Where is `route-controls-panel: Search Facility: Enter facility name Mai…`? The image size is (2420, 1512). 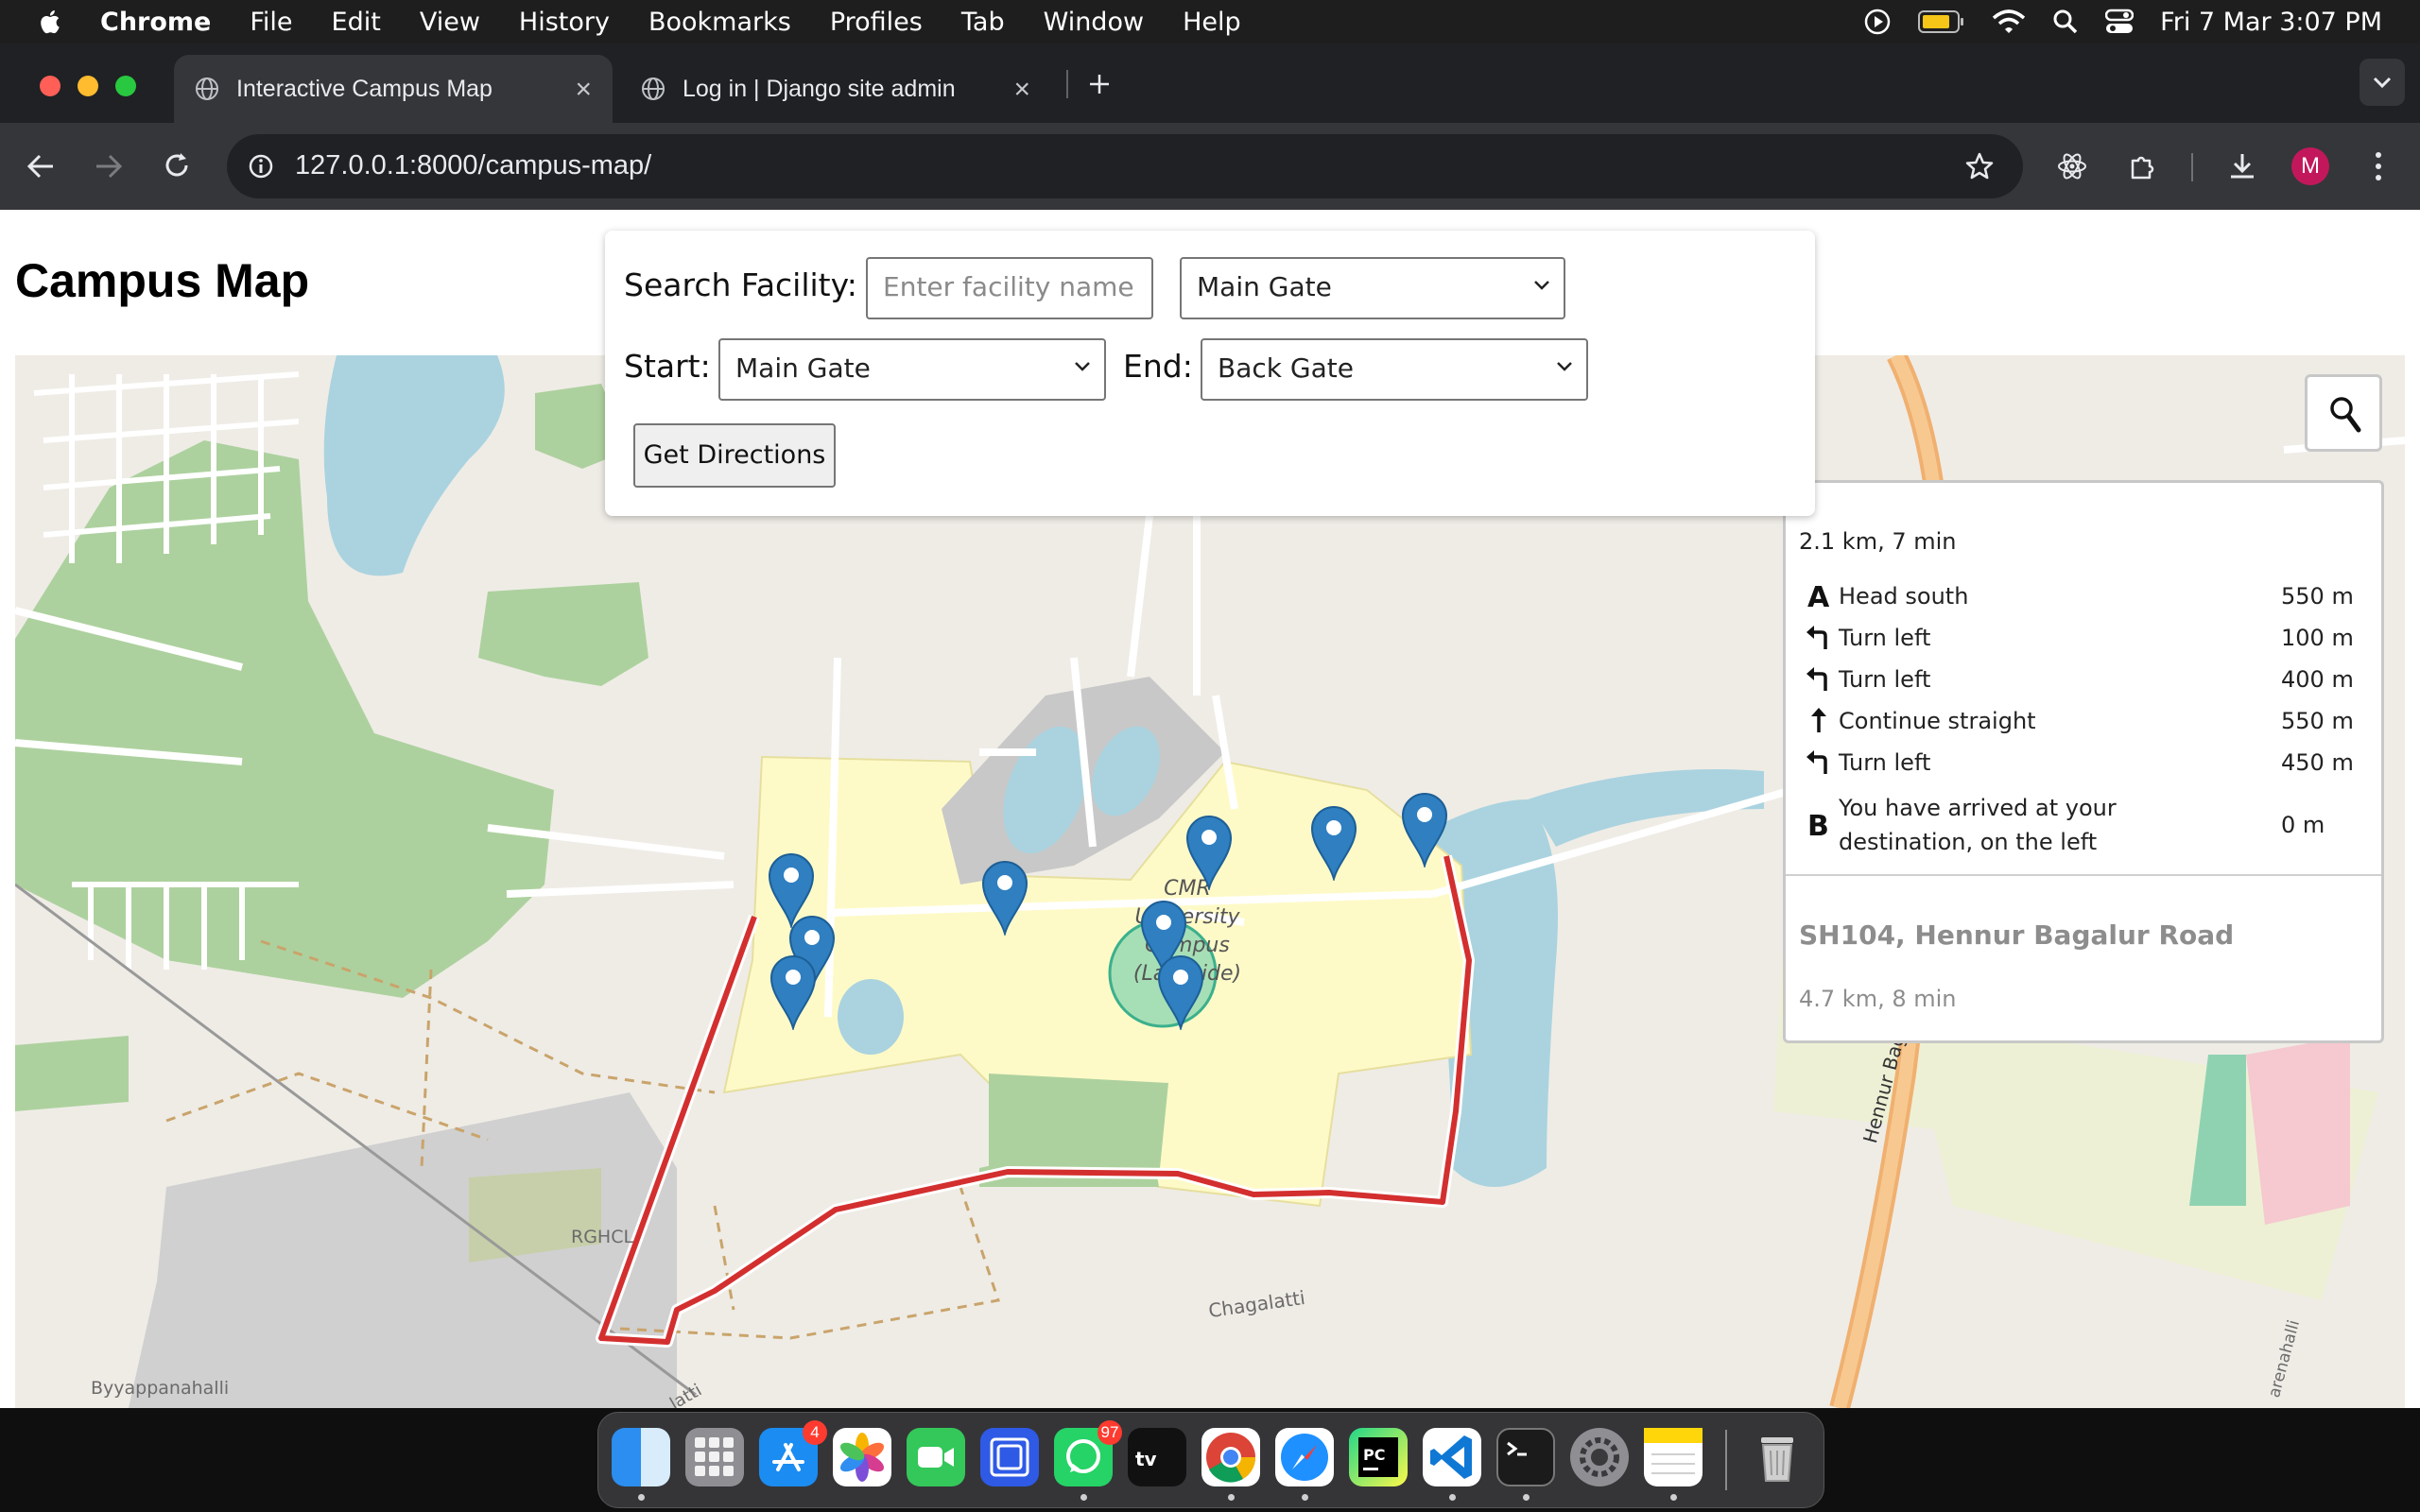 route-controls-panel: Search Facility: Enter facility name Mai… is located at coordinates (1210, 373).